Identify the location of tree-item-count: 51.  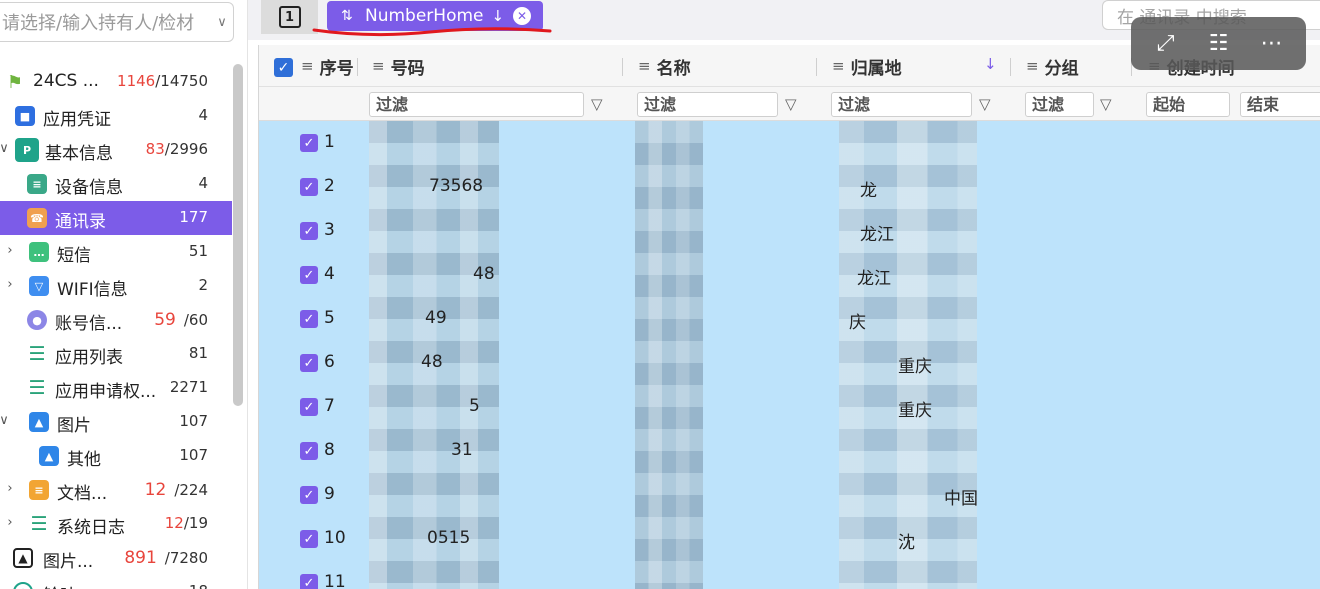
(198, 251).